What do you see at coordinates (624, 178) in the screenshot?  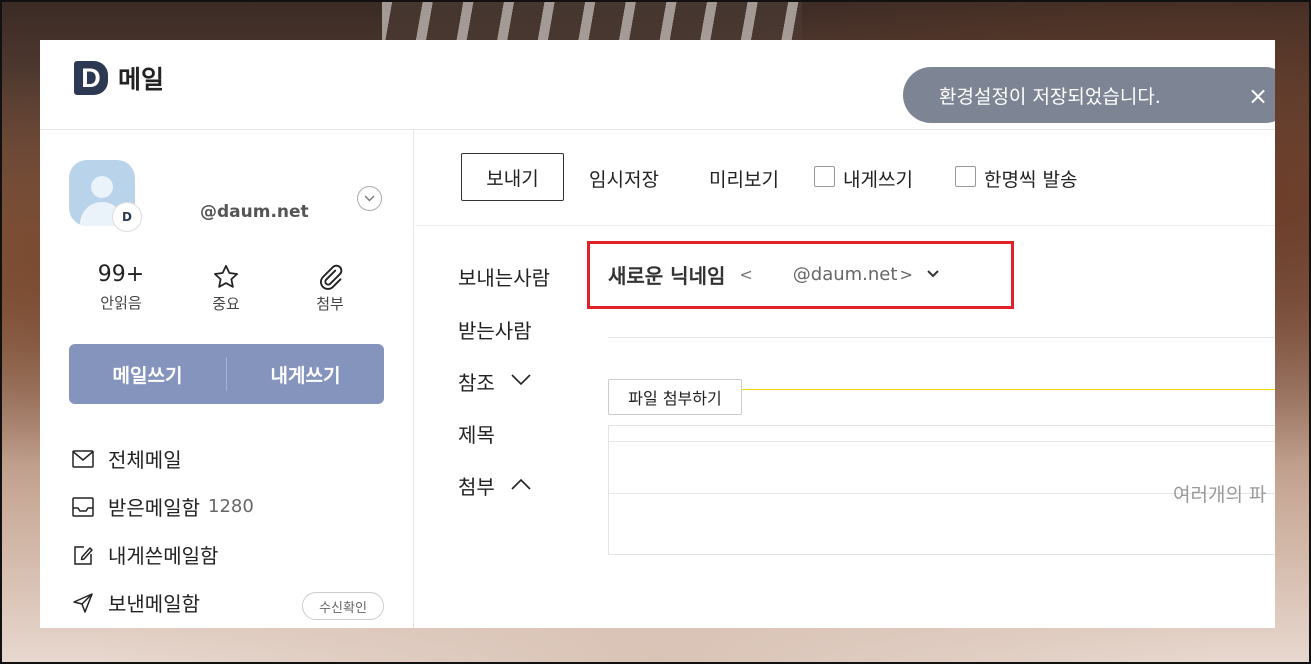 I see `save-draft-button: 임시저장` at bounding box center [624, 178].